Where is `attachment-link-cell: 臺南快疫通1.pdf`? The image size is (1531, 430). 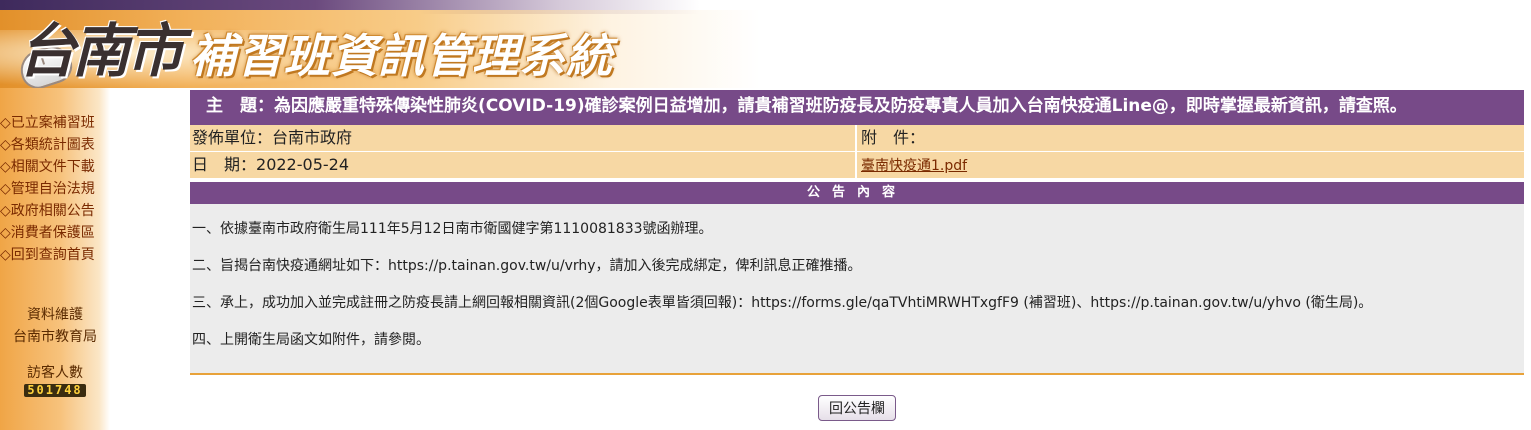 attachment-link-cell: 臺南快疫通1.pdf is located at coordinates (1190, 165).